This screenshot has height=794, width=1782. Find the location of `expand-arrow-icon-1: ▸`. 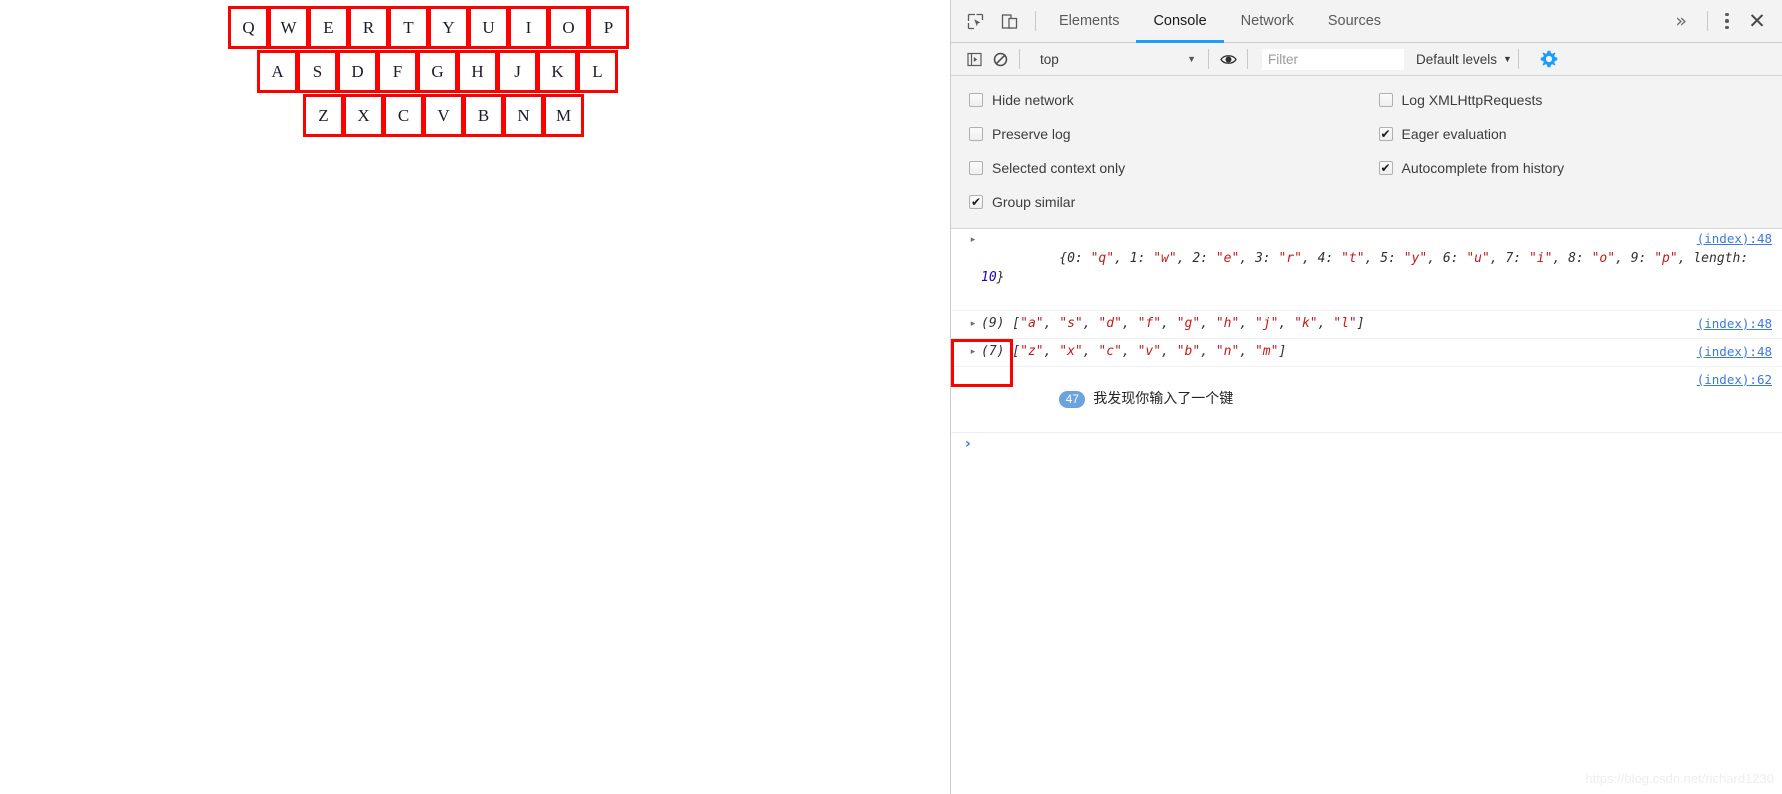

expand-arrow-icon-1: ▸ is located at coordinates (973, 240).